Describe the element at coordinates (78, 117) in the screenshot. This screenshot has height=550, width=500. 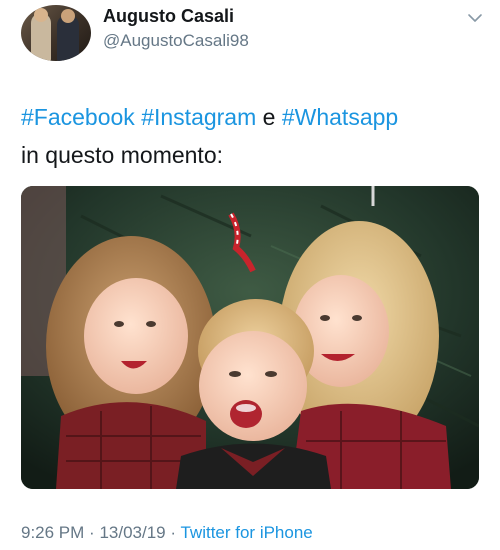
I see `hashtag-facebook: #Facebook` at that location.